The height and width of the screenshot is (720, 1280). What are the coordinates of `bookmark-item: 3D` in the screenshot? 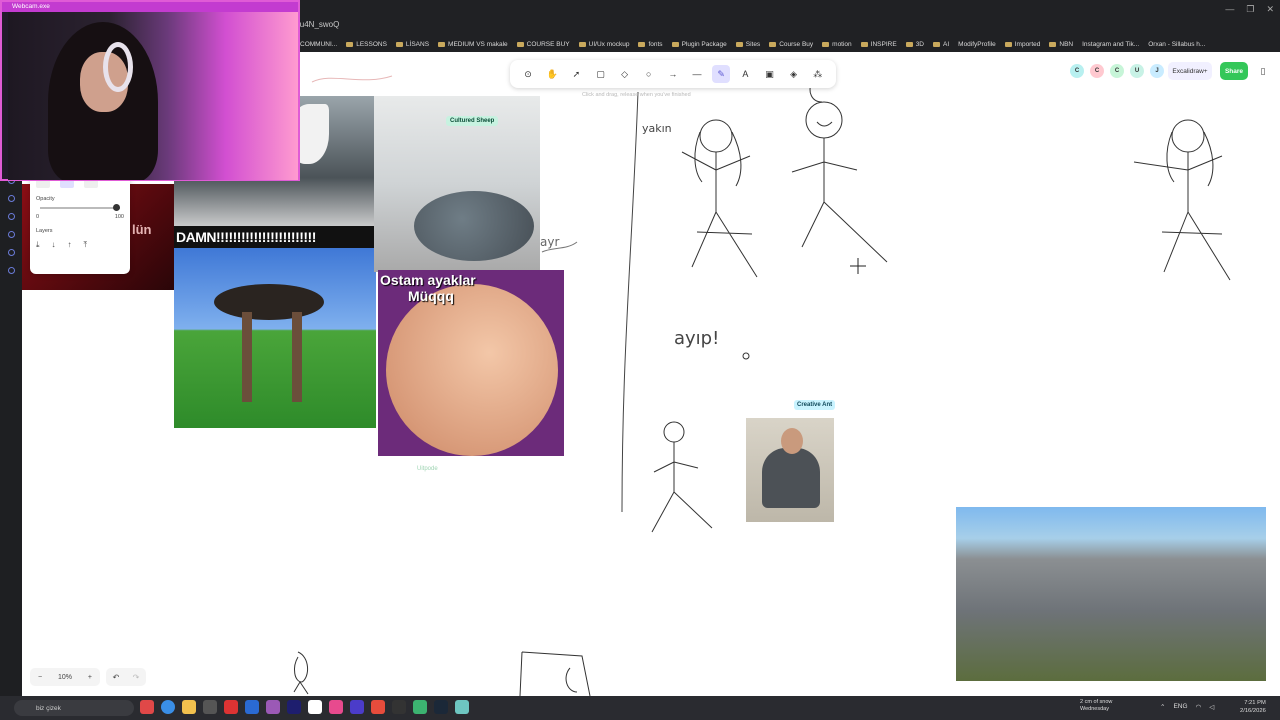 It's located at (914, 44).